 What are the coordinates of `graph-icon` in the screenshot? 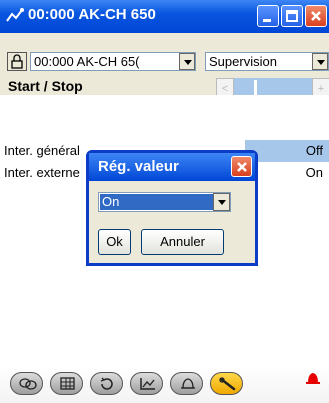 It's located at (147, 384).